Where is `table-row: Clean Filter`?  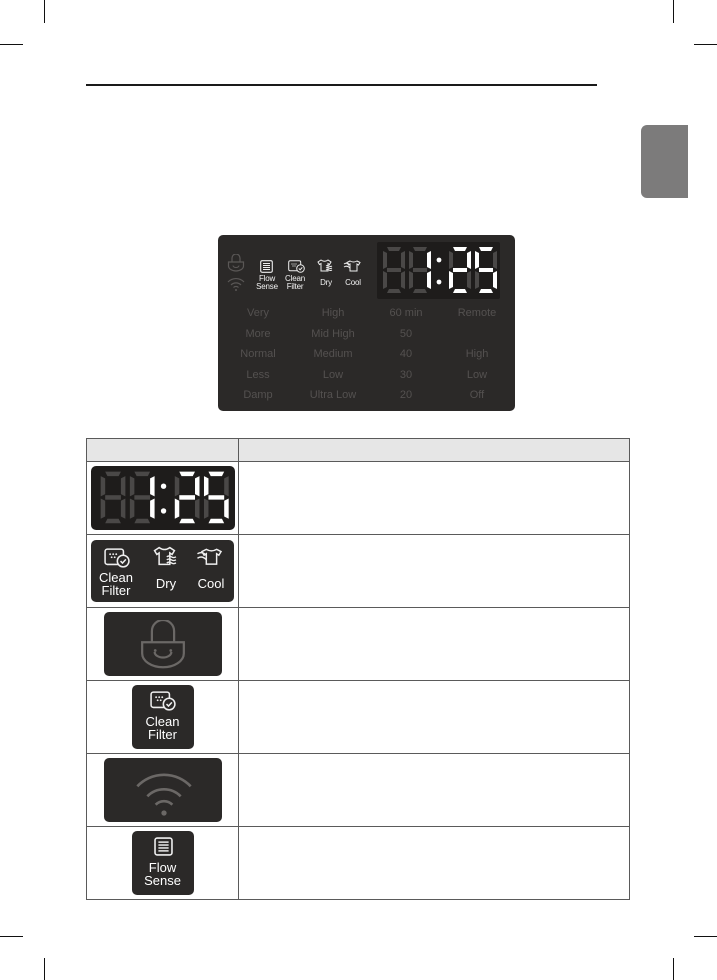
table-row: Clean Filter is located at coordinates (358, 717).